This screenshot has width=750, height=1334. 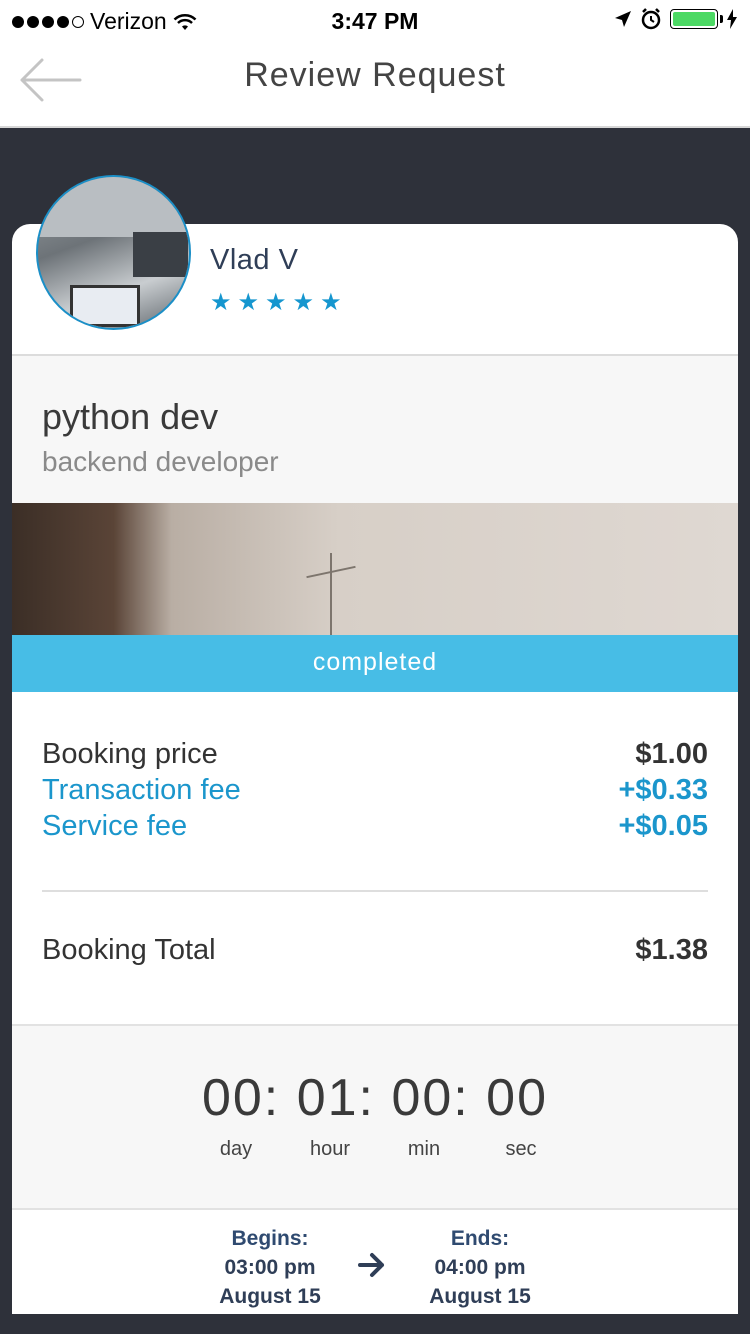 What do you see at coordinates (270, 1238) in the screenshot?
I see `begins-label: Begins:` at bounding box center [270, 1238].